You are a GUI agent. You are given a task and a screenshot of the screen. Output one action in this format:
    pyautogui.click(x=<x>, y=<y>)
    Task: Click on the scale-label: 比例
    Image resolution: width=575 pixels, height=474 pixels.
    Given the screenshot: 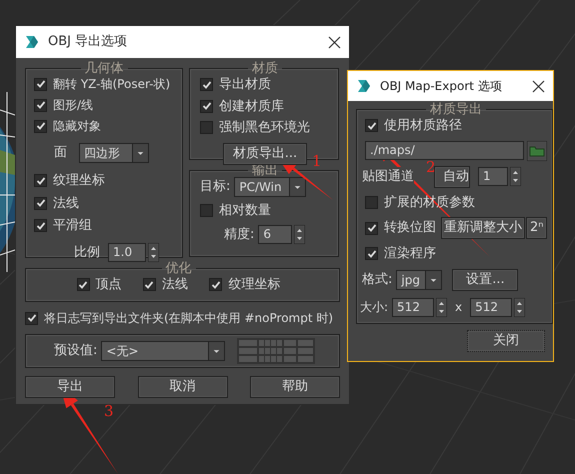 What is the action you would take?
    pyautogui.click(x=87, y=253)
    